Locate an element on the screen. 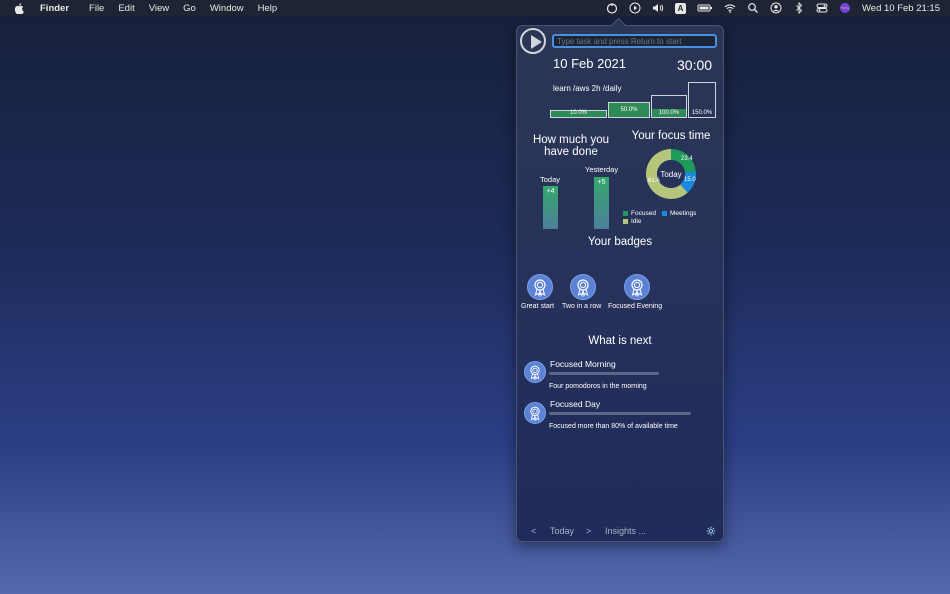  done-label-yesterday: Yesterday is located at coordinates (602, 169).